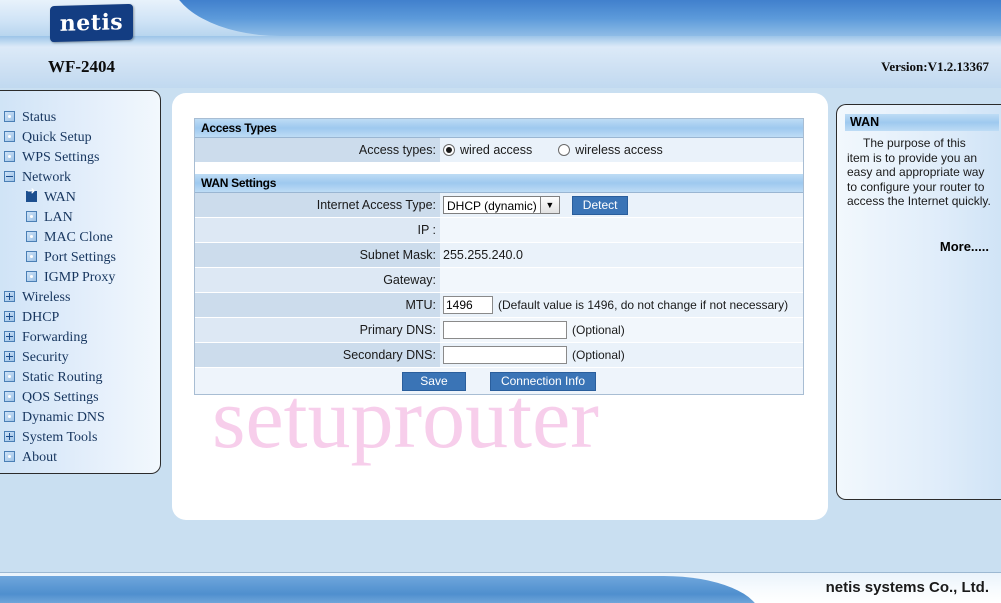  Describe the element at coordinates (80, 218) in the screenshot. I see `sidebar-item-lan: LAN` at that location.